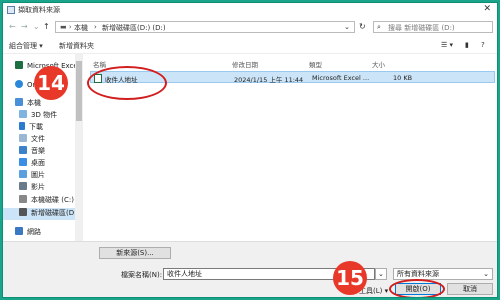 Image resolution: width=500 pixels, height=300 pixels. Describe the element at coordinates (32, 152) in the screenshot. I see `sidebar-item-music: 音樂` at that location.